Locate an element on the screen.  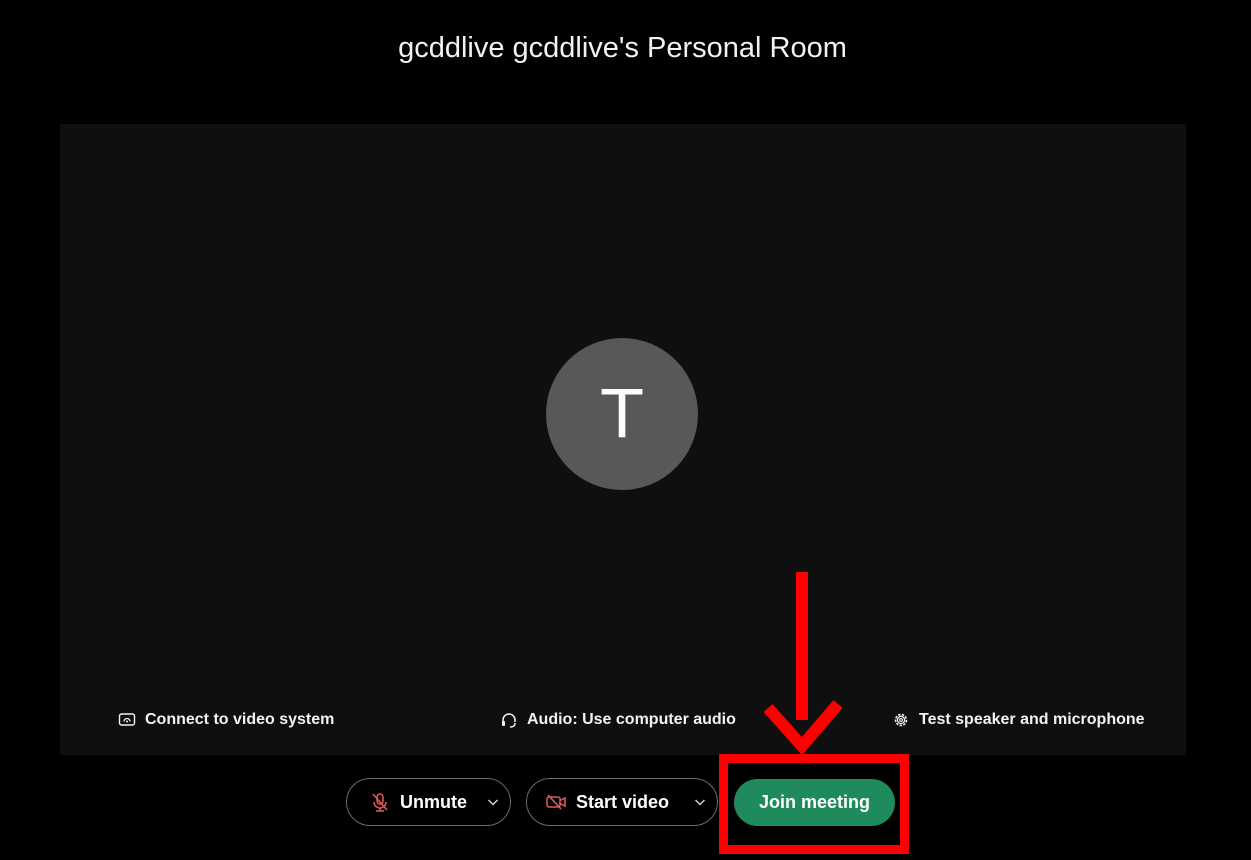
unmute-label: Unmute is located at coordinates (433, 801).